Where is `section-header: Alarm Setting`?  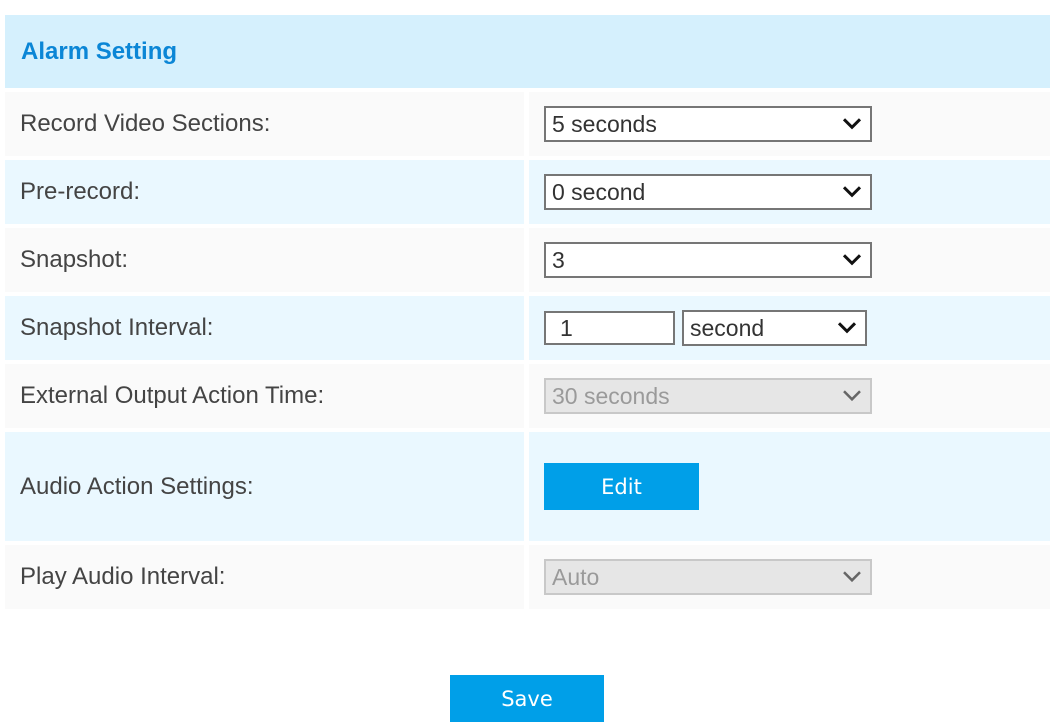
section-header: Alarm Setting is located at coordinates (527, 51).